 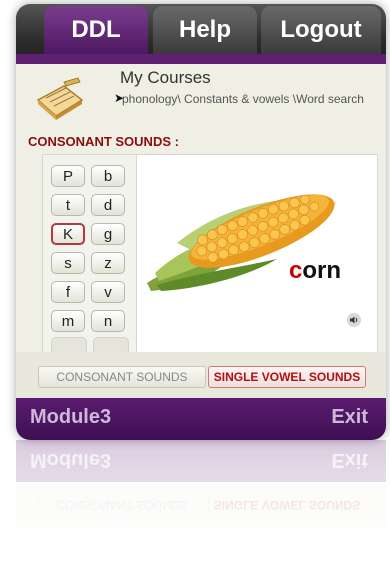 What do you see at coordinates (60, 98) in the screenshot?
I see `notebook-pencil-icon` at bounding box center [60, 98].